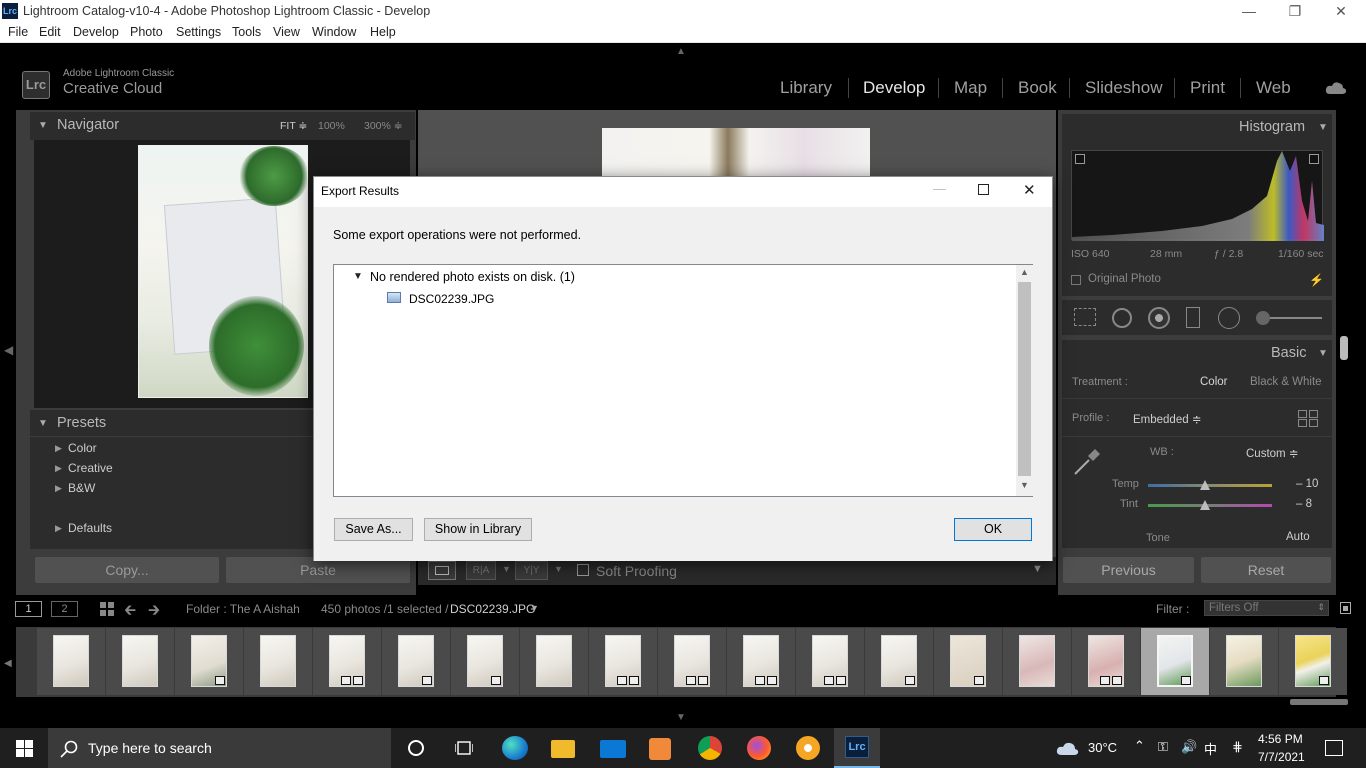 Image resolution: width=1366 pixels, height=768 pixels. What do you see at coordinates (64, 609) in the screenshot?
I see `secondary-display-button: 2` at bounding box center [64, 609].